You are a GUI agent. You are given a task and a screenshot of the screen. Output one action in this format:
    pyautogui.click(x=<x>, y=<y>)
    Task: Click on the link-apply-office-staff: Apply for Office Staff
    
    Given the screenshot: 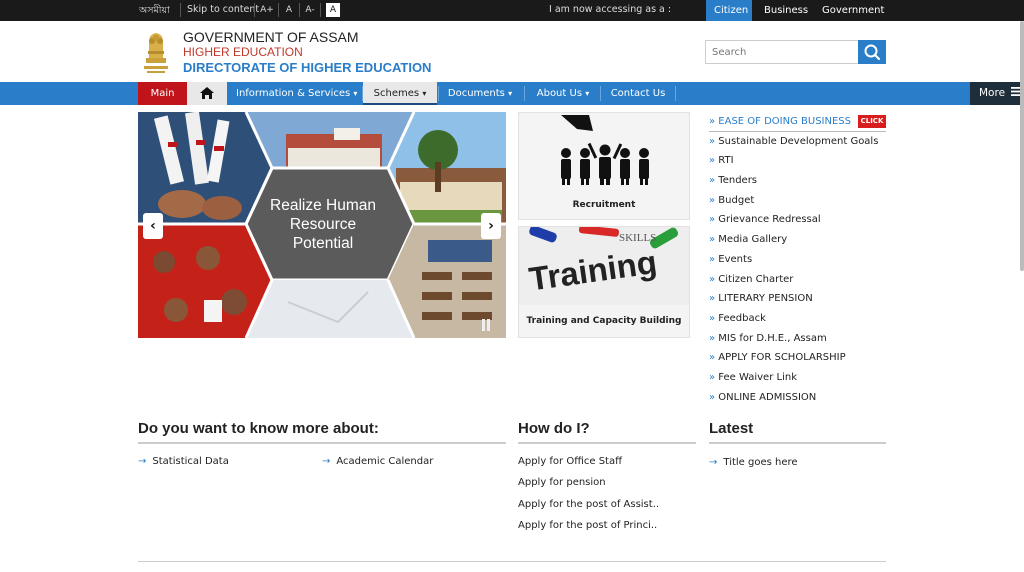 What is the action you would take?
    pyautogui.click(x=570, y=461)
    